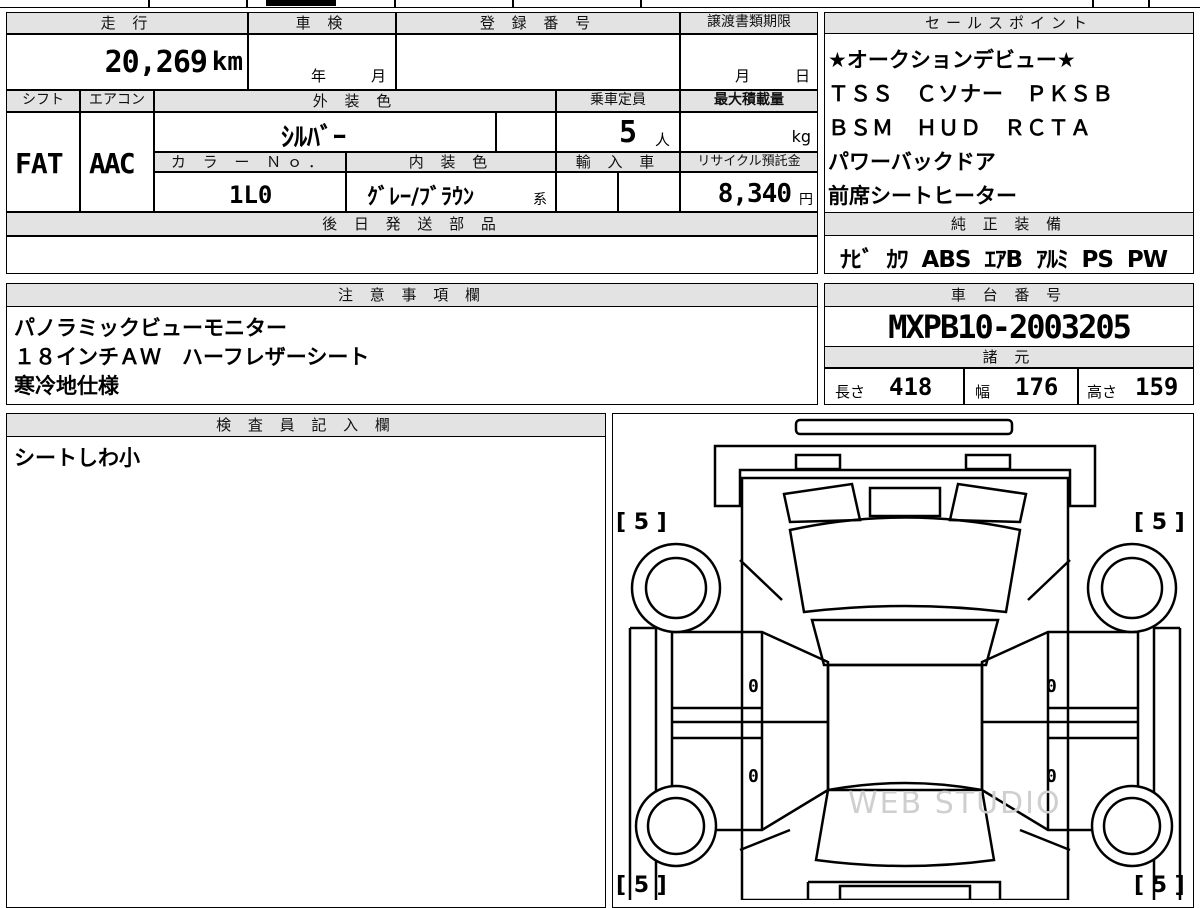 Image resolution: width=1200 pixels, height=908 pixels. I want to click on inspector-comment: シートしわ小, so click(77, 458).